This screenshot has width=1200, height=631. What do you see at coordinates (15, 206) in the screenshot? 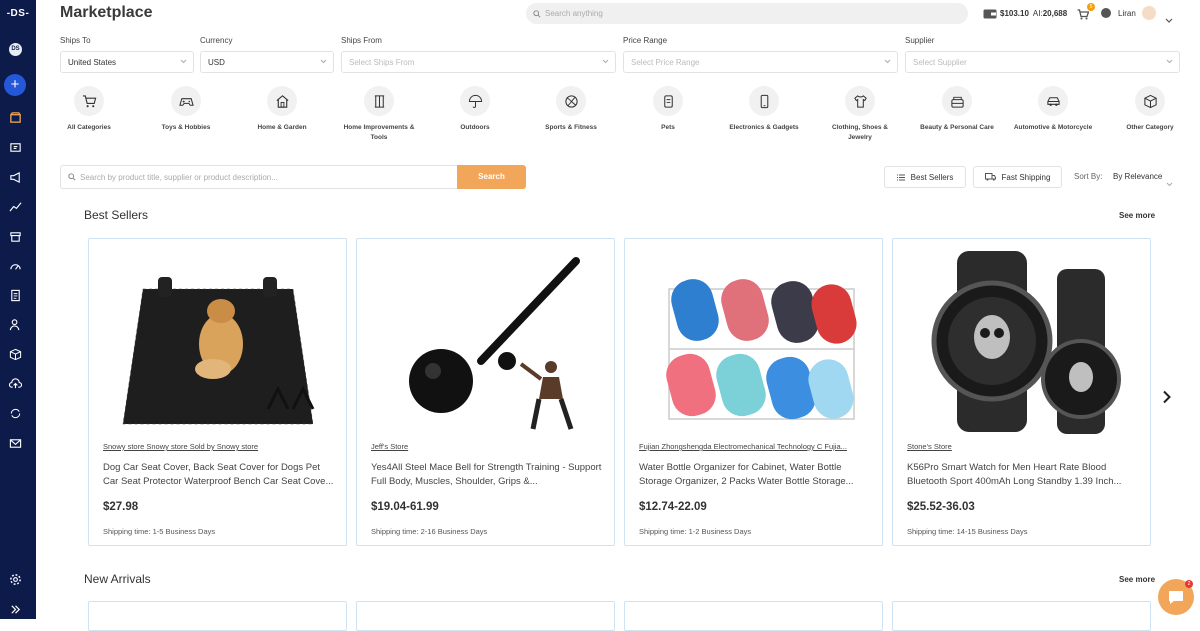
I see `analytics-icon` at bounding box center [15, 206].